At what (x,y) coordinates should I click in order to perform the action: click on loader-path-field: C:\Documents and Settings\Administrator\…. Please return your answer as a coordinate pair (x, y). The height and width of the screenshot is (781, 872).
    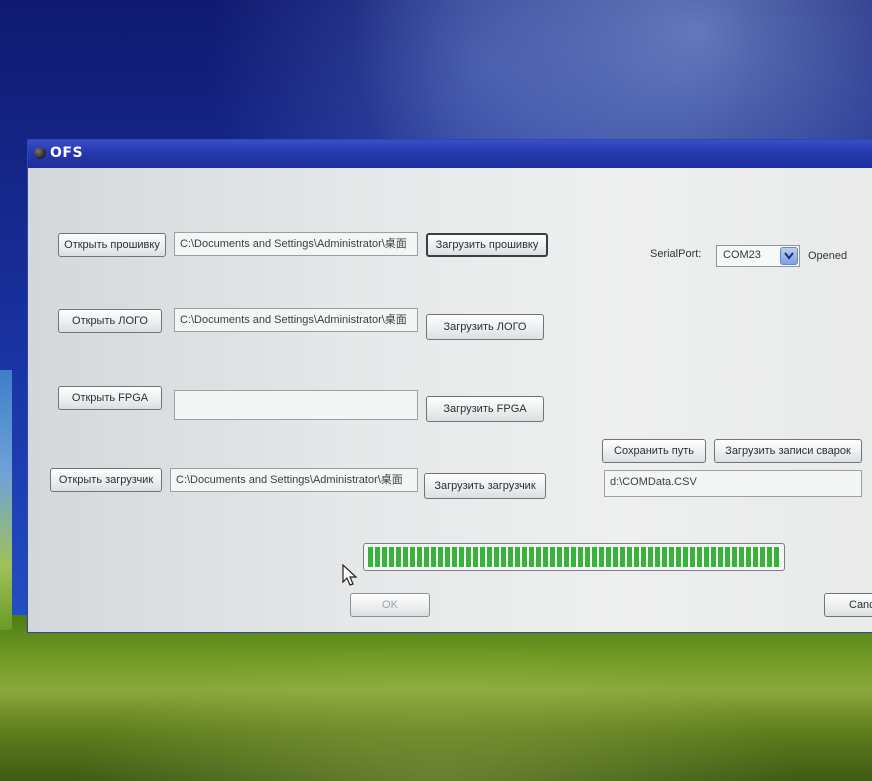
    Looking at the image, I should click on (294, 480).